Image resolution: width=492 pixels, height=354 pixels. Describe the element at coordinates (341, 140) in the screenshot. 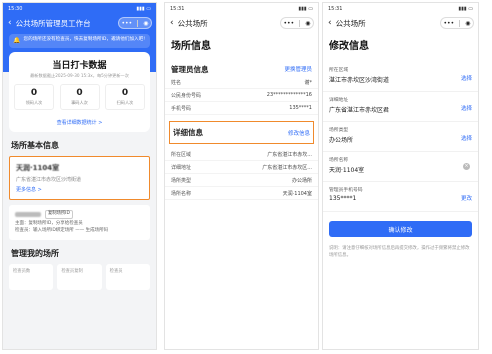

I see `field-value: 办公场所` at that location.